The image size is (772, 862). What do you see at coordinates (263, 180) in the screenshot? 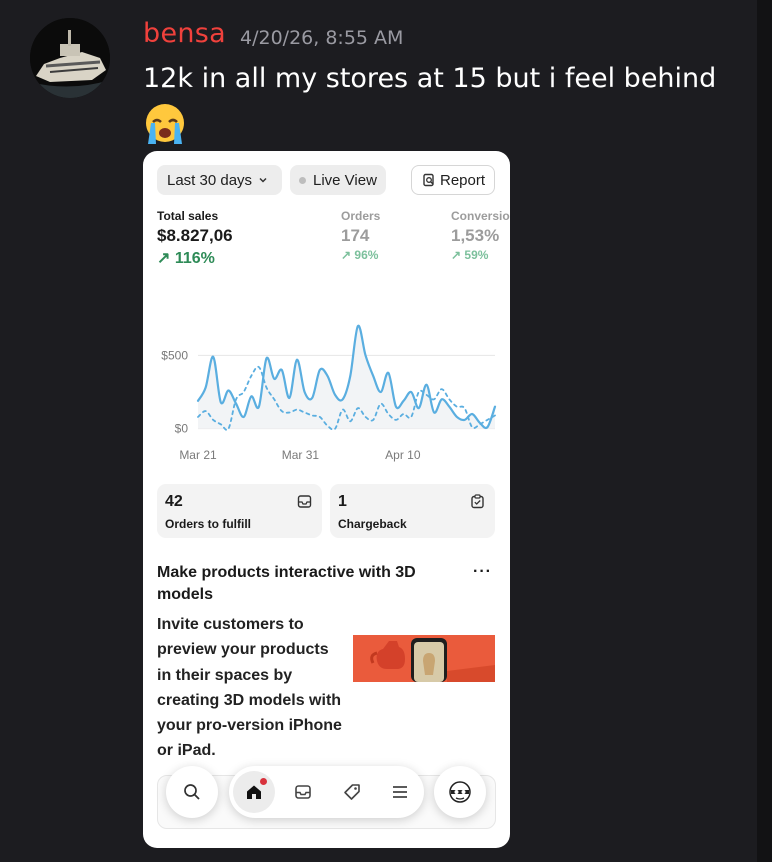
I see `chevron-down-icon` at bounding box center [263, 180].